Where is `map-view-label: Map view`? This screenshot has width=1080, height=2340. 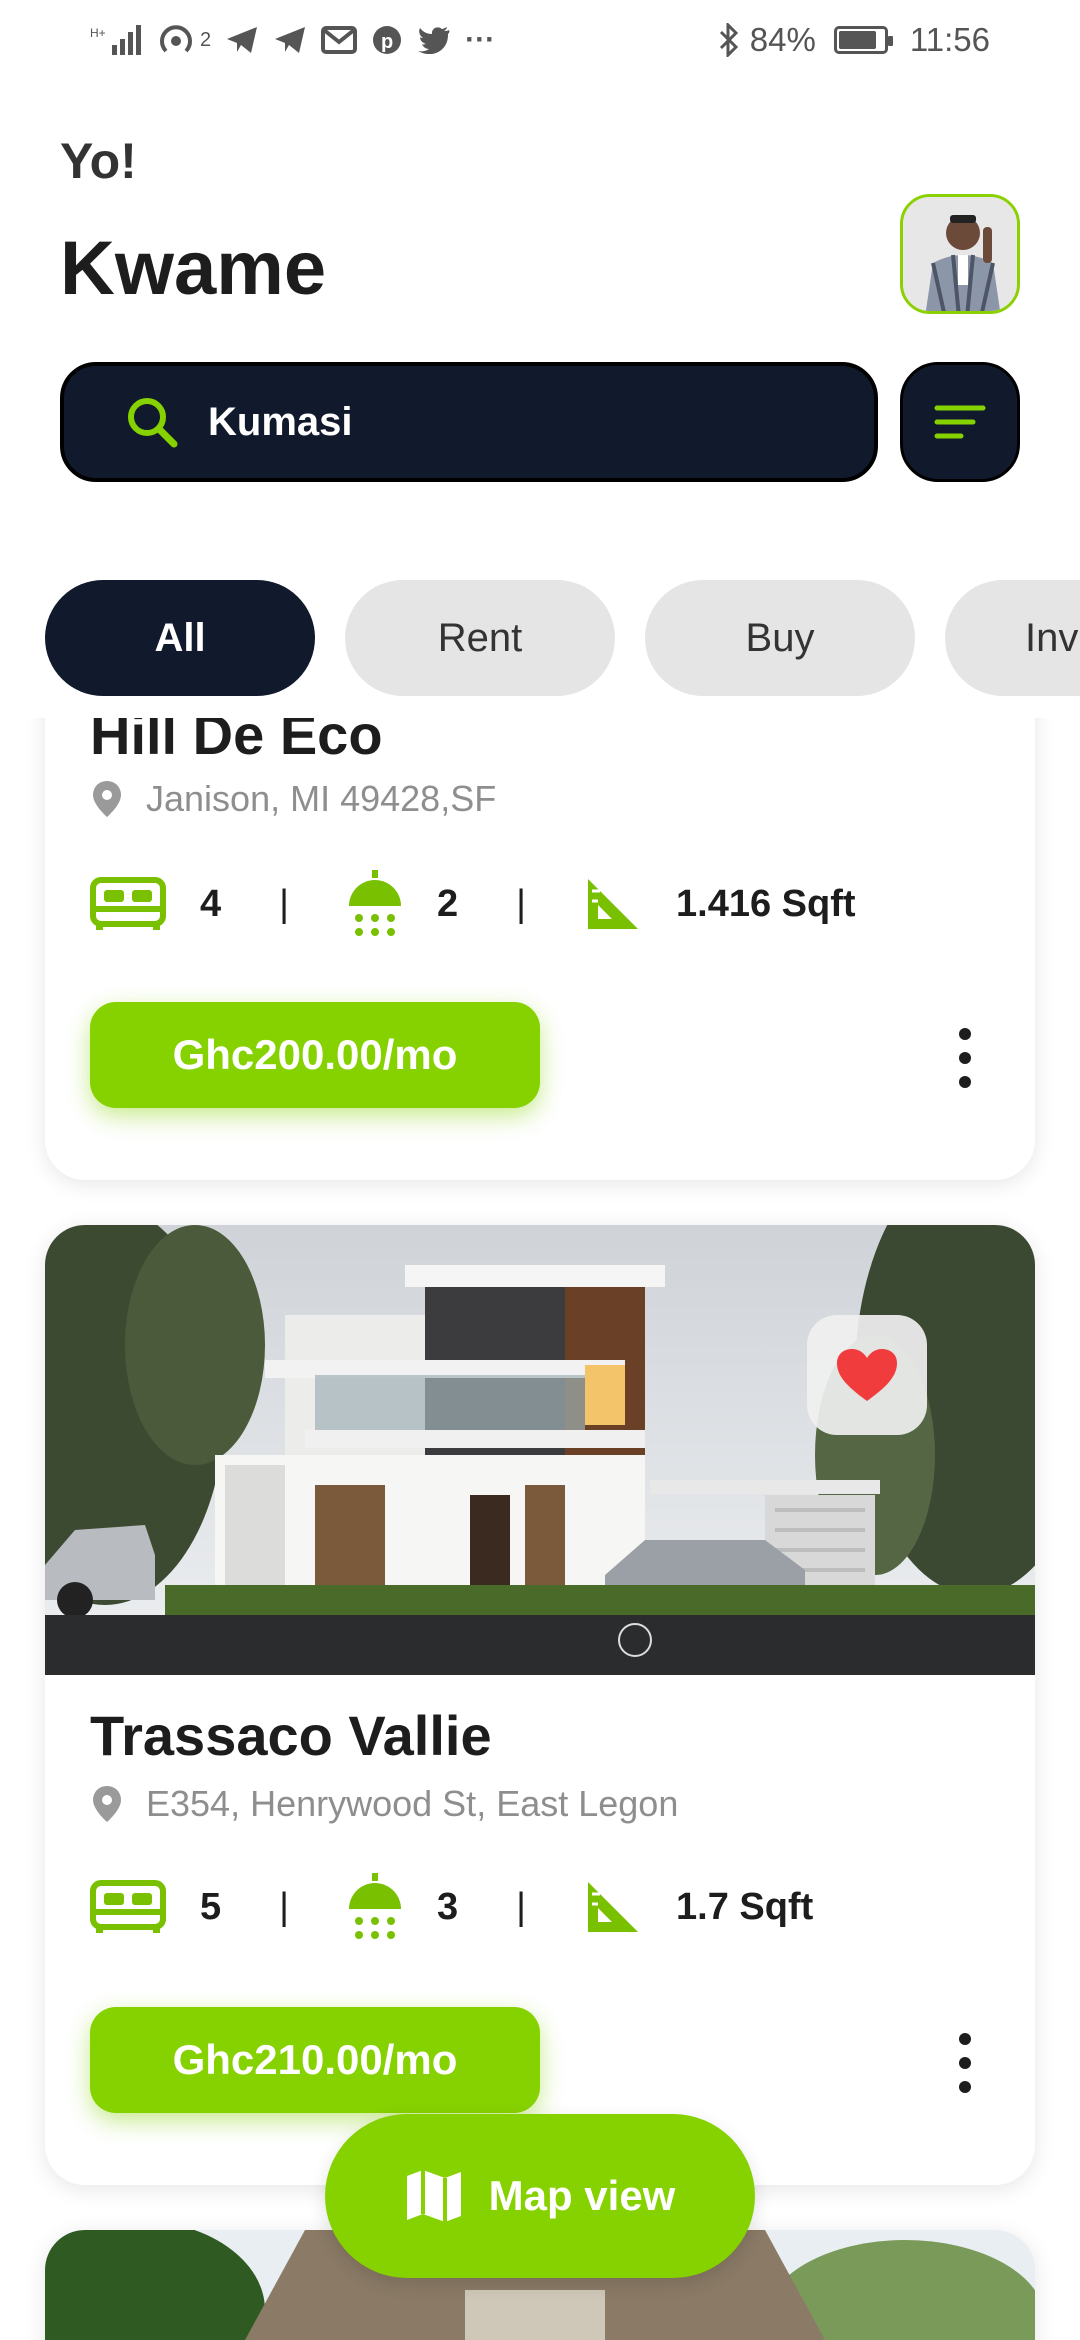
map-view-label: Map view is located at coordinates (582, 2195).